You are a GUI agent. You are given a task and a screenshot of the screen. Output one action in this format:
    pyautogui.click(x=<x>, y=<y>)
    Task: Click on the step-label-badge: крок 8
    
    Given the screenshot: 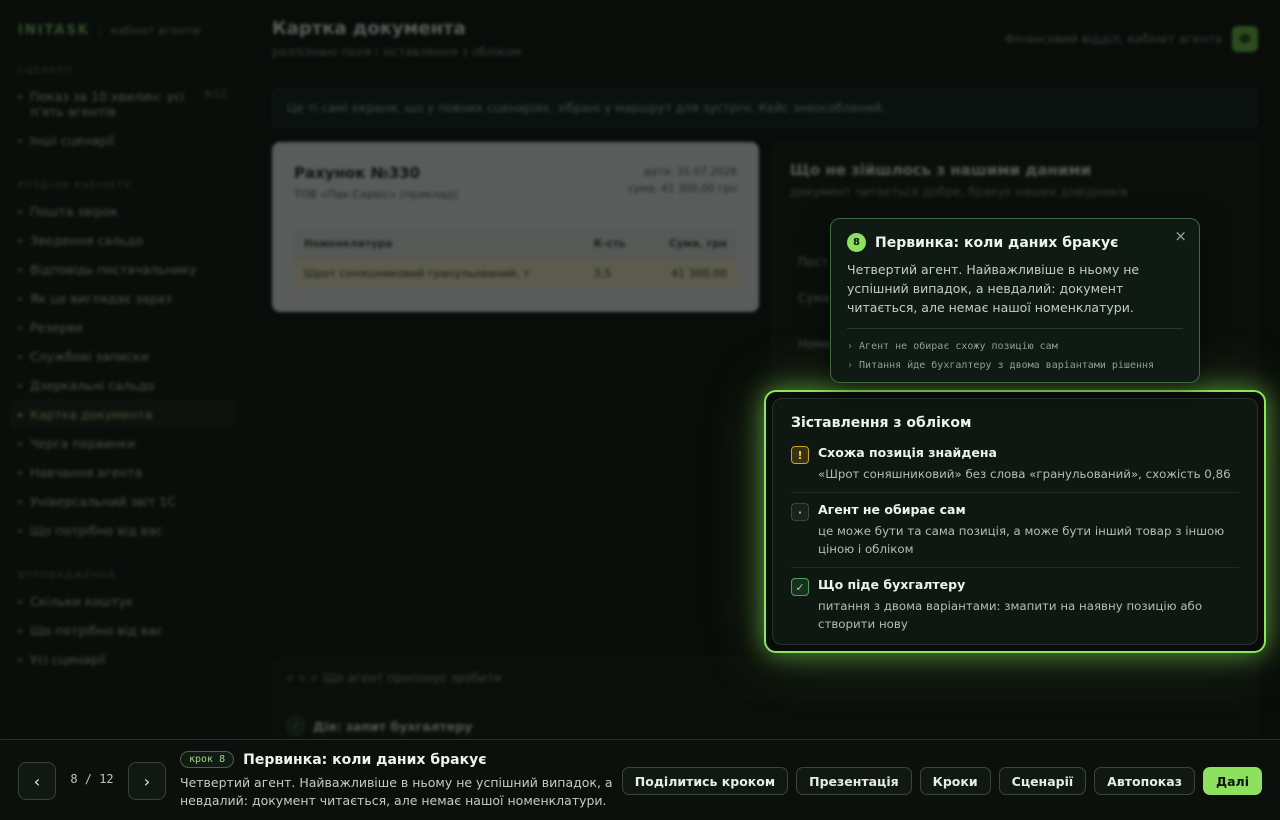 What is the action you would take?
    pyautogui.click(x=207, y=759)
    